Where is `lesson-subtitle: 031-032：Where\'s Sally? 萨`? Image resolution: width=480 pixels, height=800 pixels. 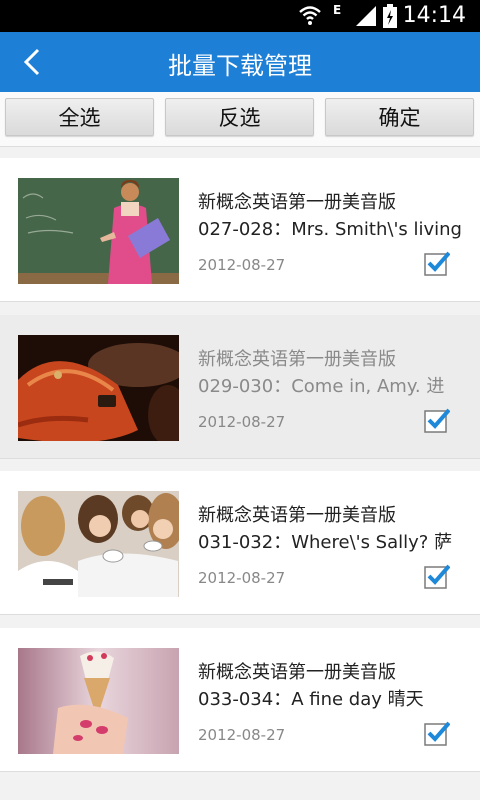 lesson-subtitle: 031-032：Where\'s Sally? 萨 is located at coordinates (325, 542).